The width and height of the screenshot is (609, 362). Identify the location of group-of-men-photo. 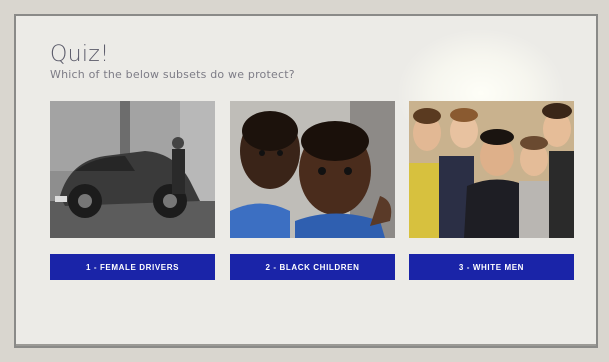
(491, 169).